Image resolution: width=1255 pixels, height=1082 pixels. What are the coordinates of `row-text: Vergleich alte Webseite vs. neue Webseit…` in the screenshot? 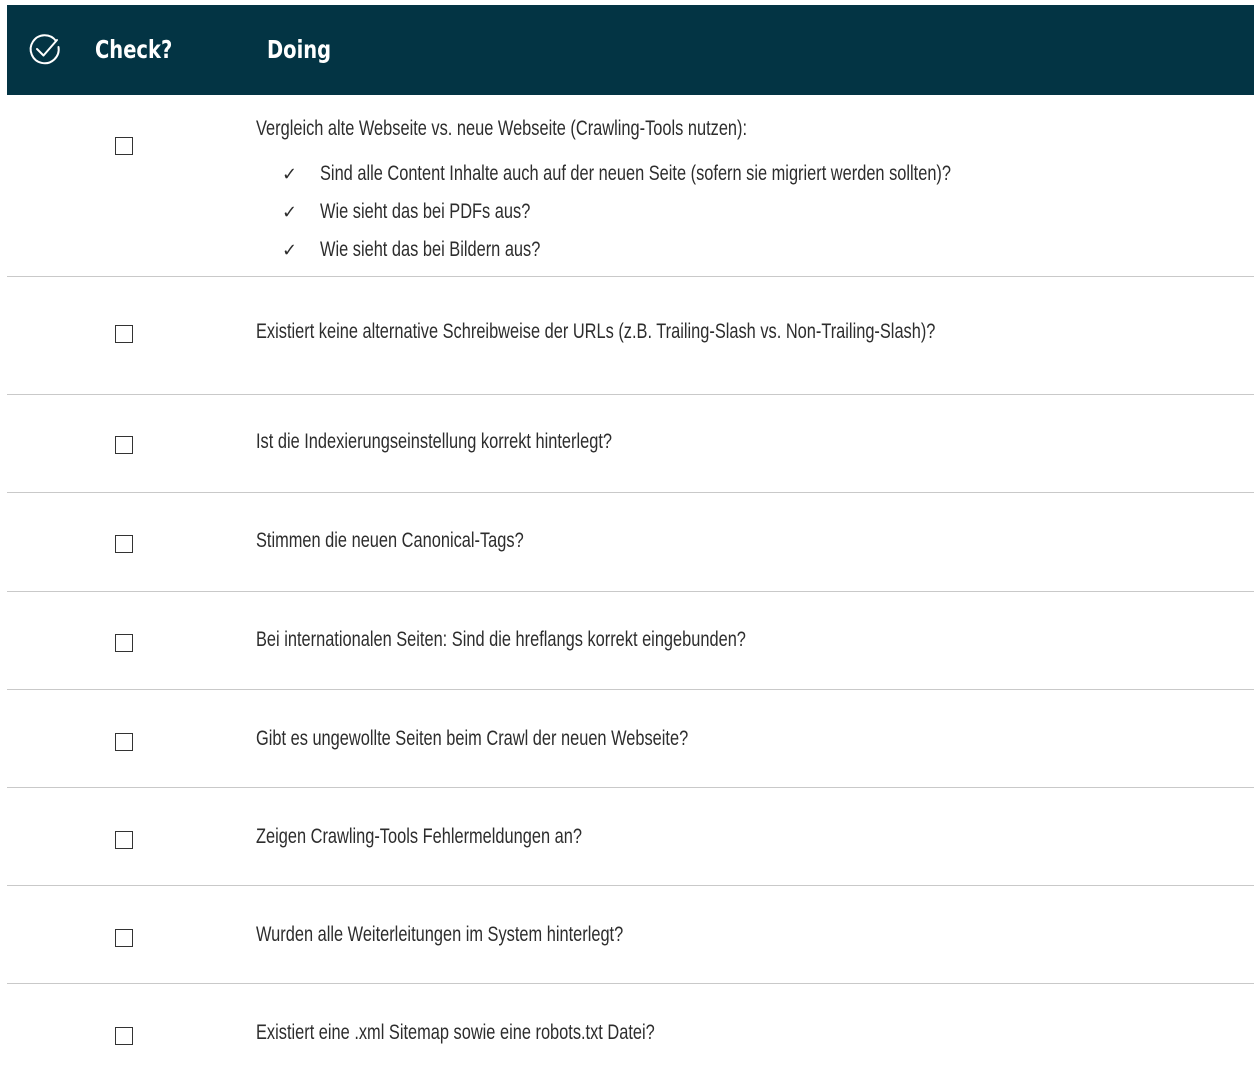 It's located at (502, 128).